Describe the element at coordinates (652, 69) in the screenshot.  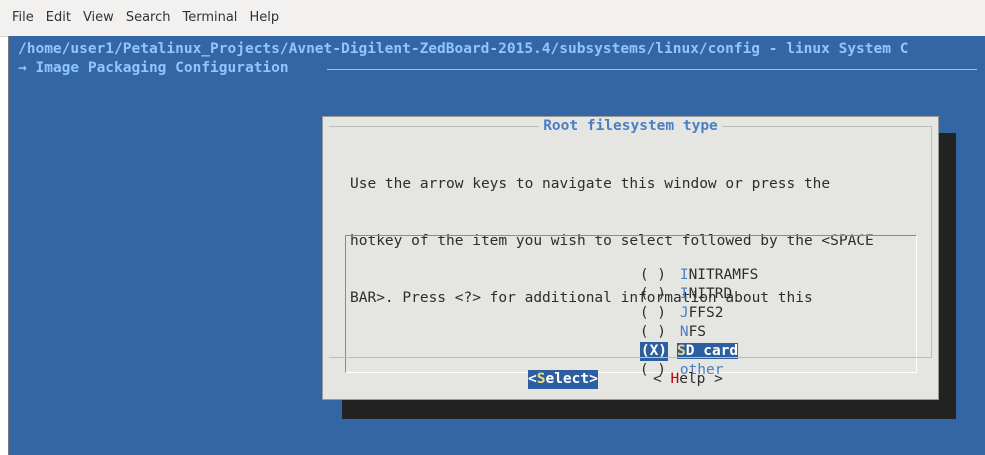
I see `breadcrumb-rule` at that location.